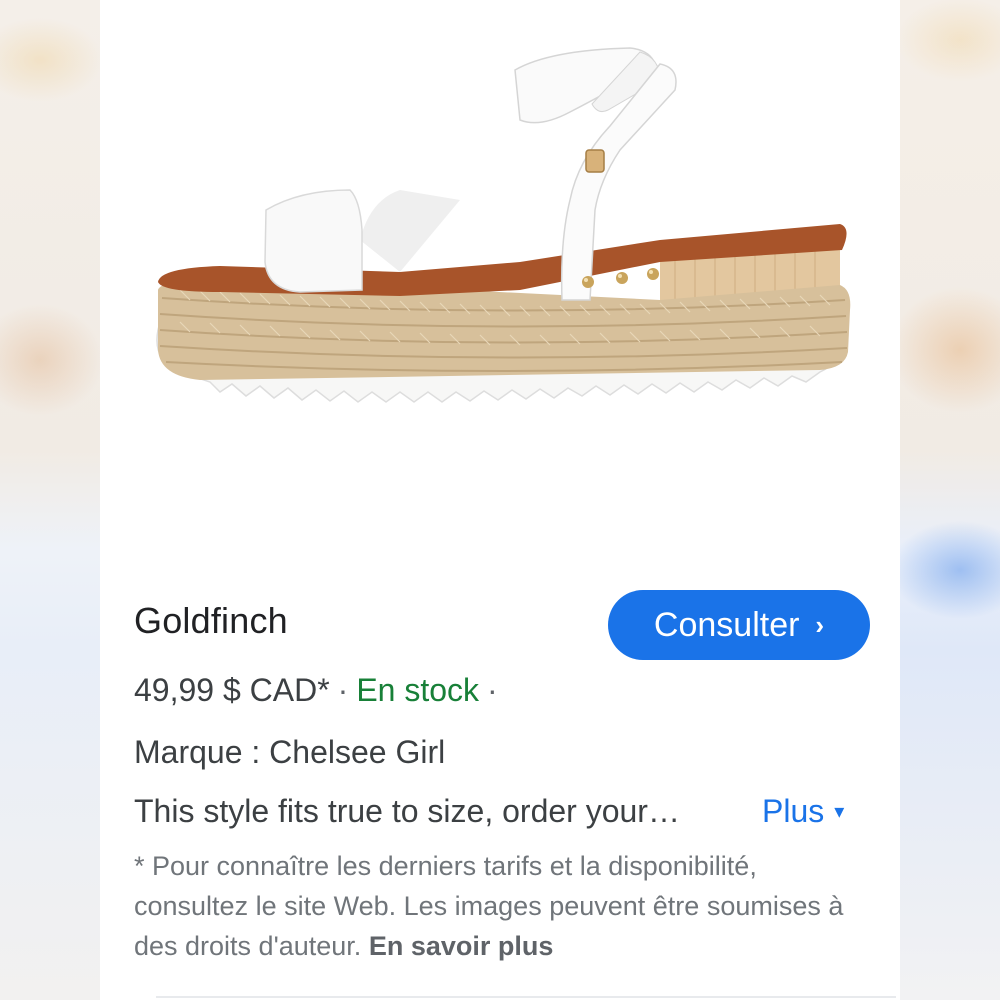 This screenshot has width=1000, height=1000. I want to click on divider, so click(526, 997).